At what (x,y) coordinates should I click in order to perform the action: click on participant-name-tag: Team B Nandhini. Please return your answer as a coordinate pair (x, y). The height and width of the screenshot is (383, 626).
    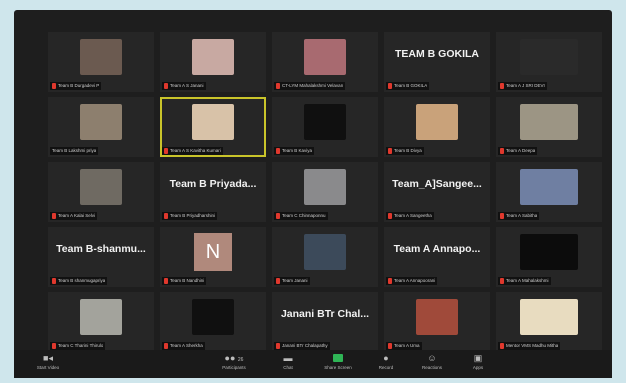
    Looking at the image, I should click on (184, 281).